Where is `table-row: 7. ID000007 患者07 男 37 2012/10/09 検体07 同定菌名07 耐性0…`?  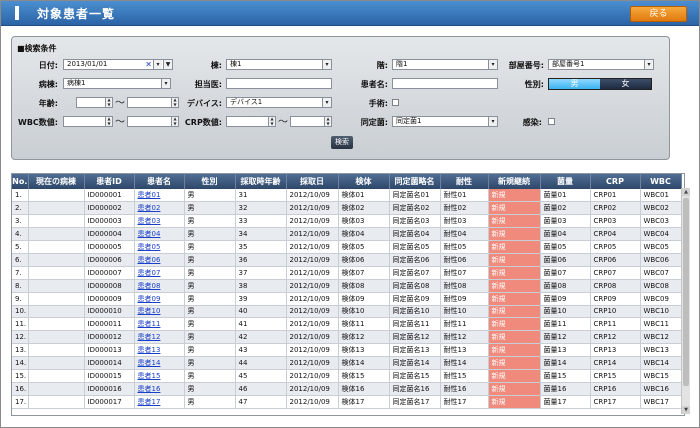 table-row: 7. ID000007 患者07 男 37 2012/10/09 検体07 同定菌名07 耐性0… is located at coordinates (347, 273).